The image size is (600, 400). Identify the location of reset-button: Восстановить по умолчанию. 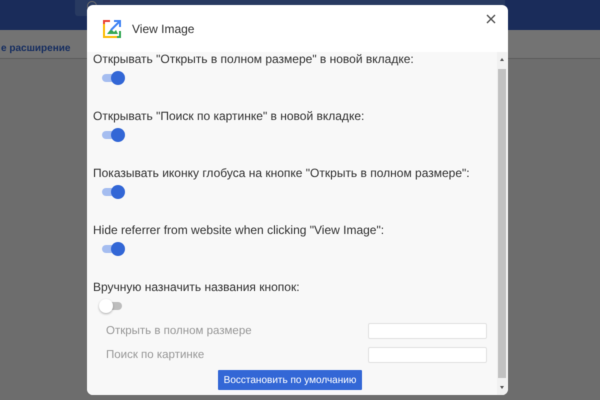
(290, 380).